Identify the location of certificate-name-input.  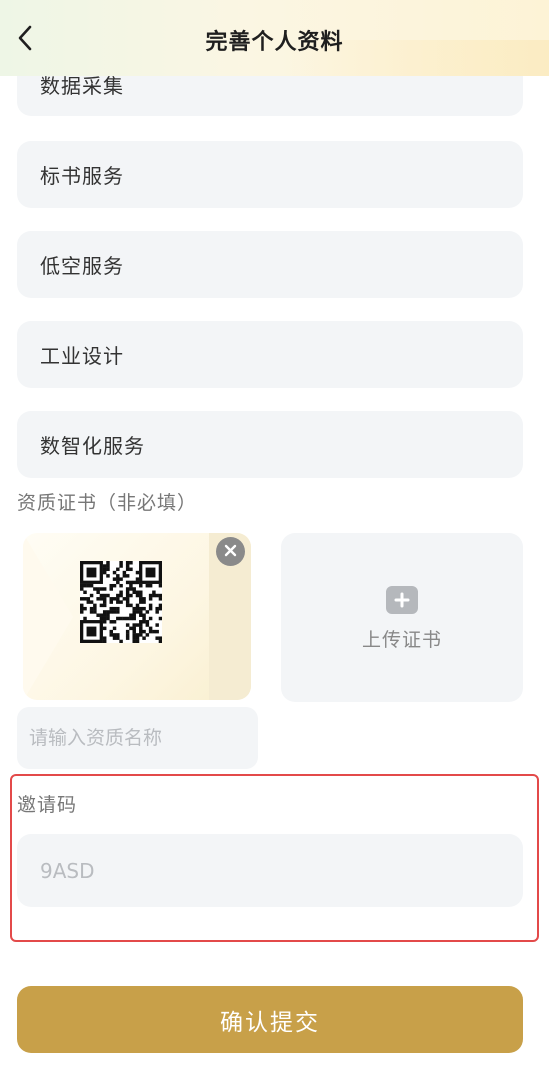
(137, 738).